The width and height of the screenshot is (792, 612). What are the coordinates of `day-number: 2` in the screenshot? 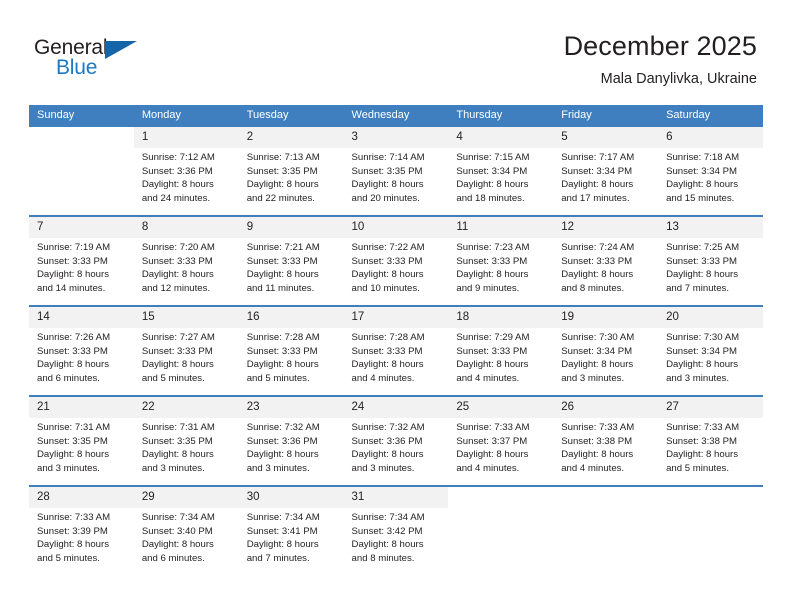 It's located at (291, 137).